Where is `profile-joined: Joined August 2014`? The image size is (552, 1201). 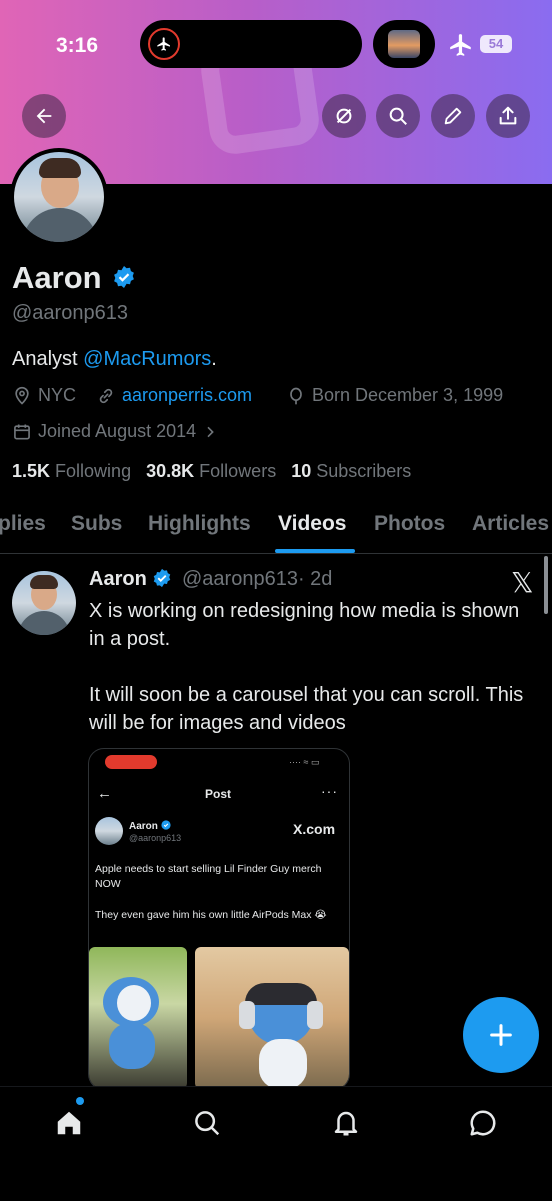
profile-joined: Joined August 2014 is located at coordinates (118, 431).